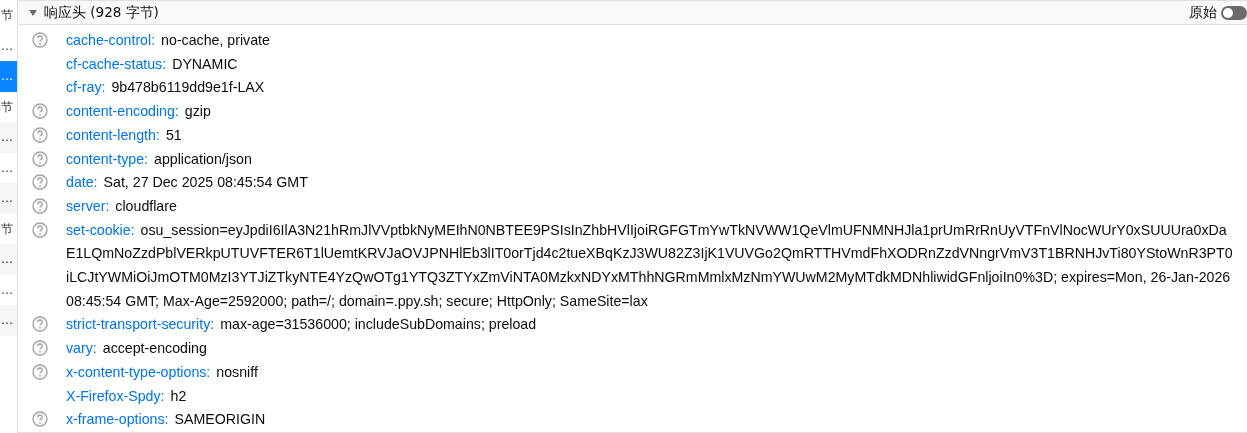  What do you see at coordinates (33, 12) in the screenshot?
I see `collapse-triangle-icon` at bounding box center [33, 12].